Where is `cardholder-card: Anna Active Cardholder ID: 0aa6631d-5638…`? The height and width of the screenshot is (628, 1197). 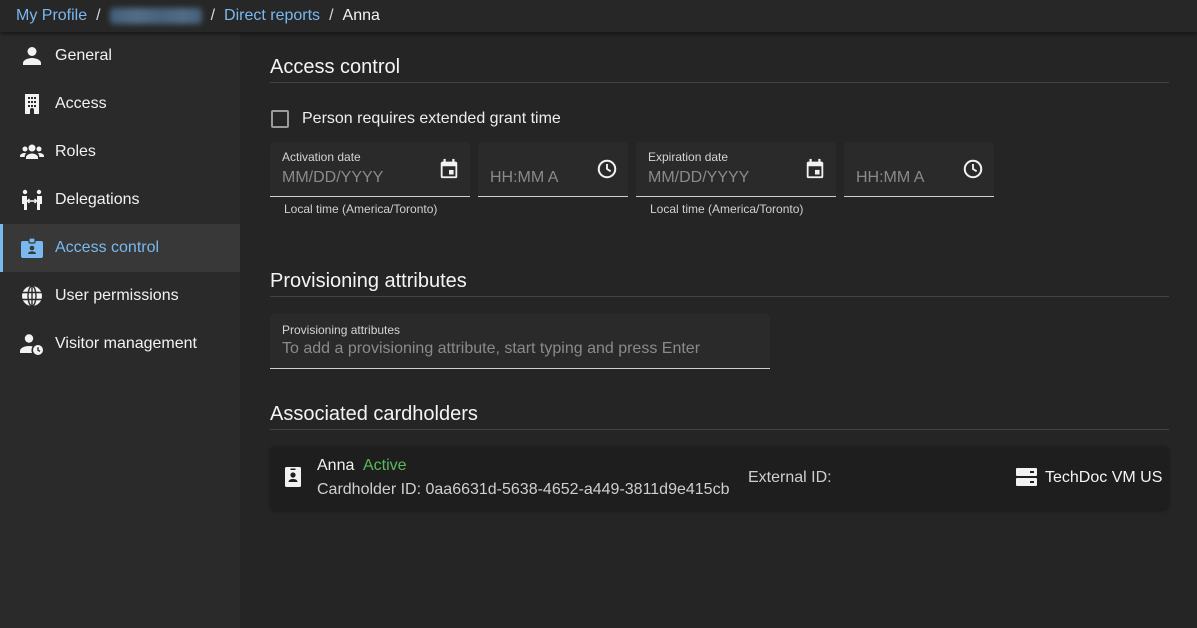
cardholder-card: Anna Active Cardholder ID: 0aa6631d-5638… is located at coordinates (719, 478).